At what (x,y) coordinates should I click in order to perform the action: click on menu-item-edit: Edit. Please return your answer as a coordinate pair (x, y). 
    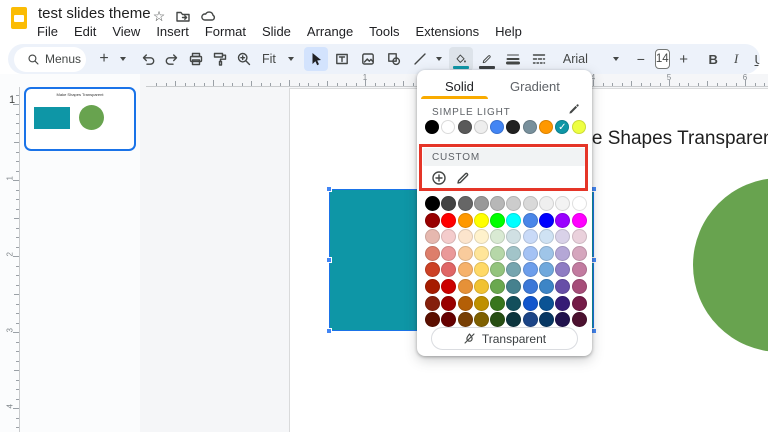
    Looking at the image, I should click on (85, 31).